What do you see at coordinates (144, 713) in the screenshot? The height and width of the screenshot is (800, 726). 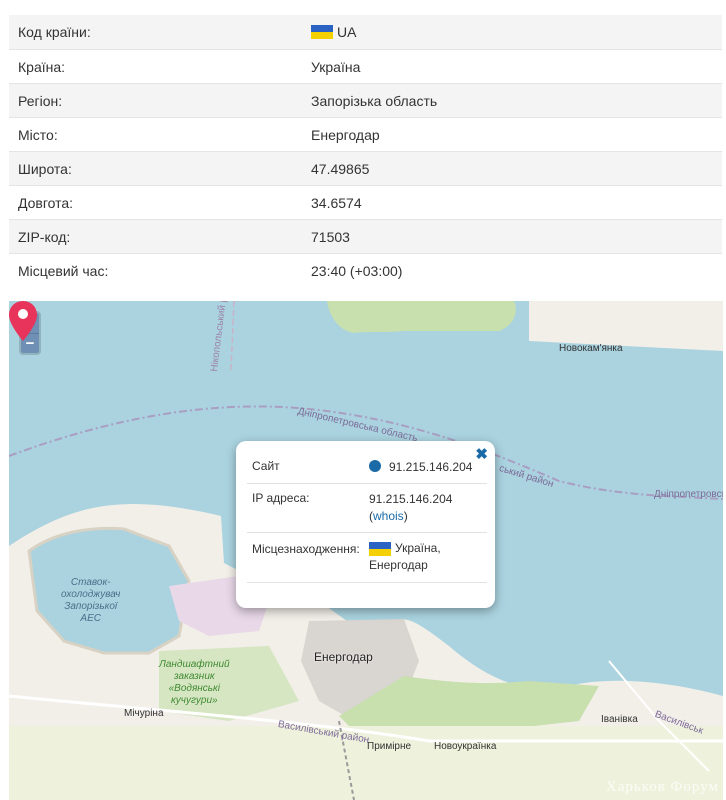 I see `map-label-michurino: Мічуріна` at bounding box center [144, 713].